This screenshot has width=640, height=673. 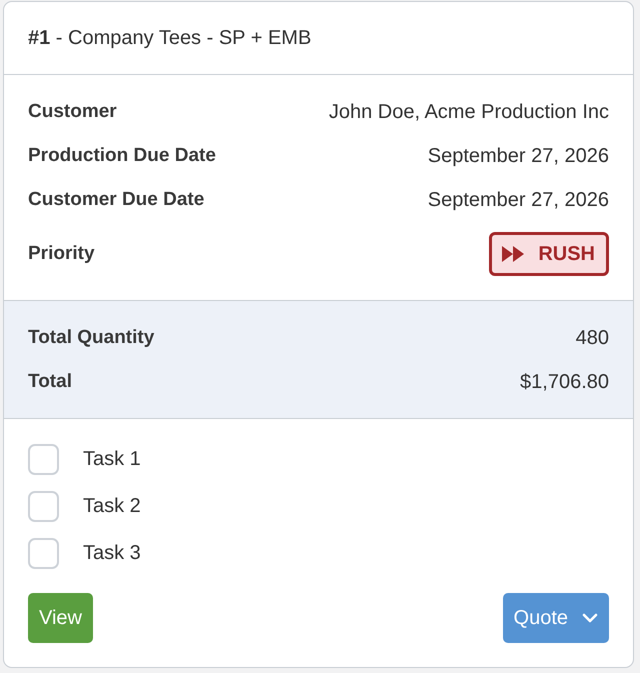 What do you see at coordinates (513, 254) in the screenshot?
I see `fast-forward-icon` at bounding box center [513, 254].